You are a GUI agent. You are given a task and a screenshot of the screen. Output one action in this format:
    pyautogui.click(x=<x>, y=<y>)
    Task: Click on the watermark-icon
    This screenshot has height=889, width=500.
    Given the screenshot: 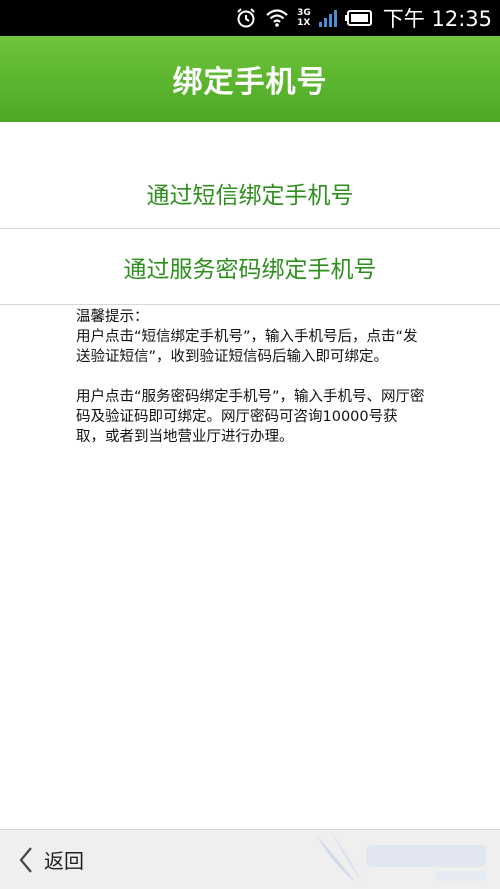 What is the action you would take?
    pyautogui.click(x=396, y=857)
    